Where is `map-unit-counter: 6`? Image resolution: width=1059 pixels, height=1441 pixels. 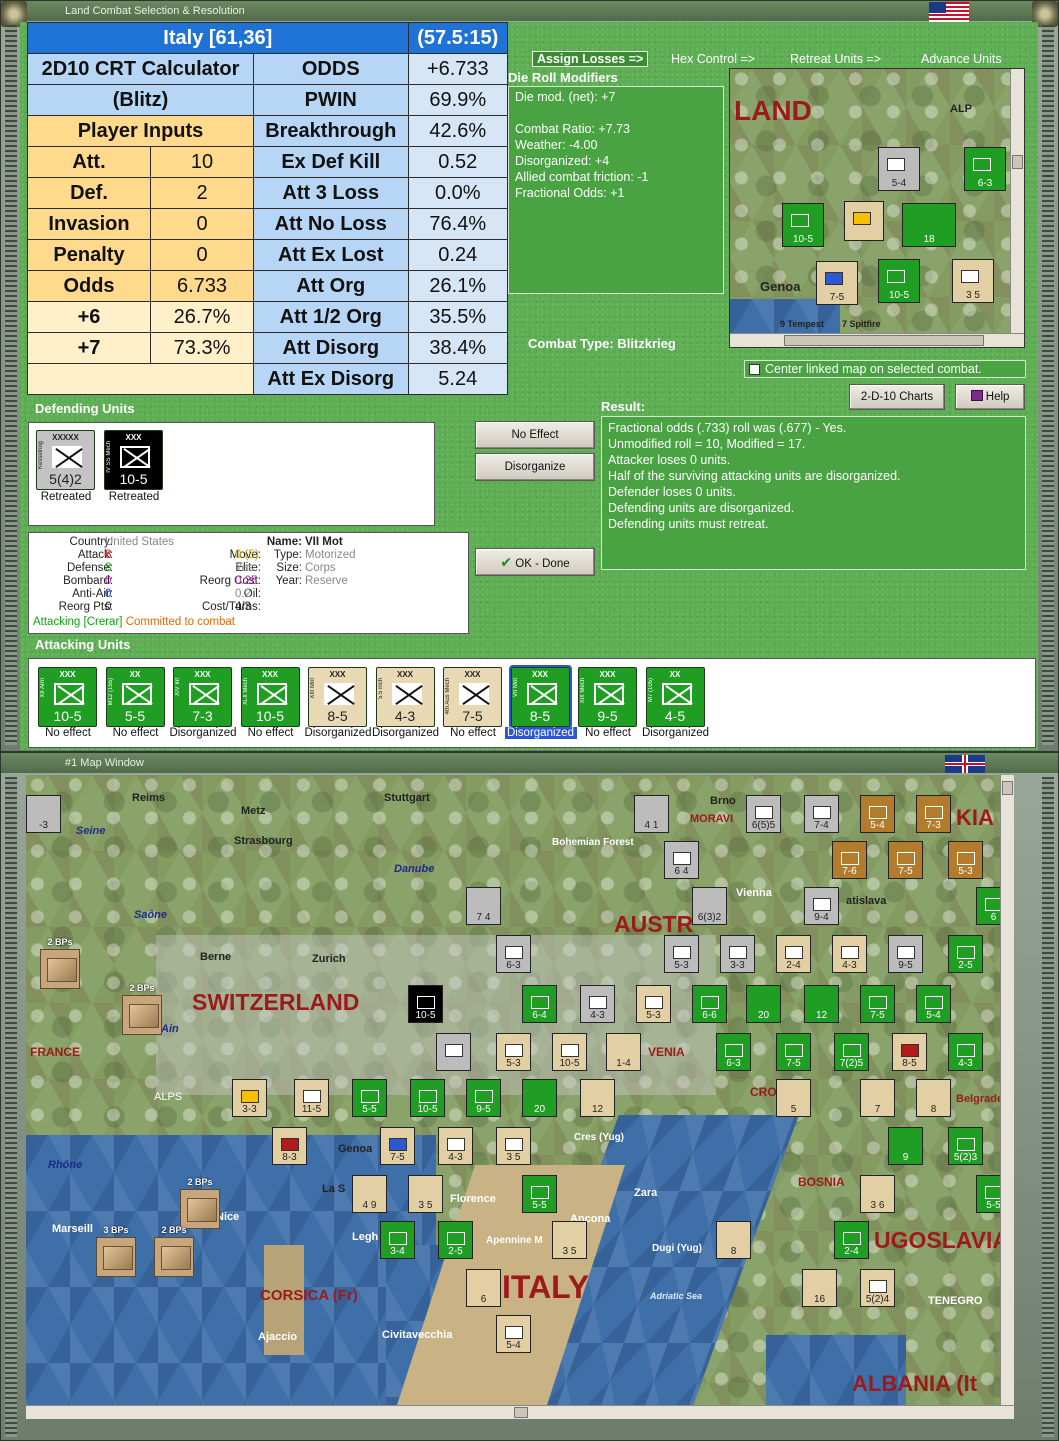
map-unit-counter: 6 is located at coordinates (483, 1288).